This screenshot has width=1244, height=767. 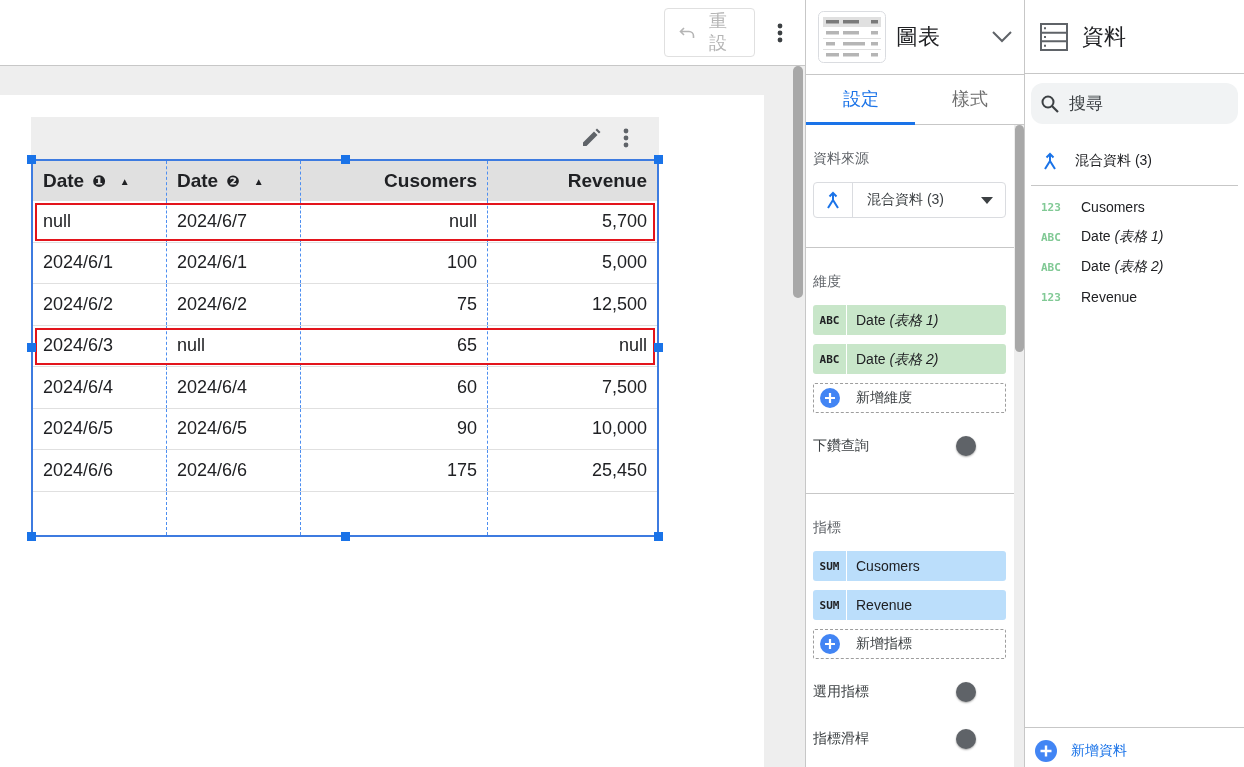 I want to click on column-number: ❶, so click(x=99, y=181).